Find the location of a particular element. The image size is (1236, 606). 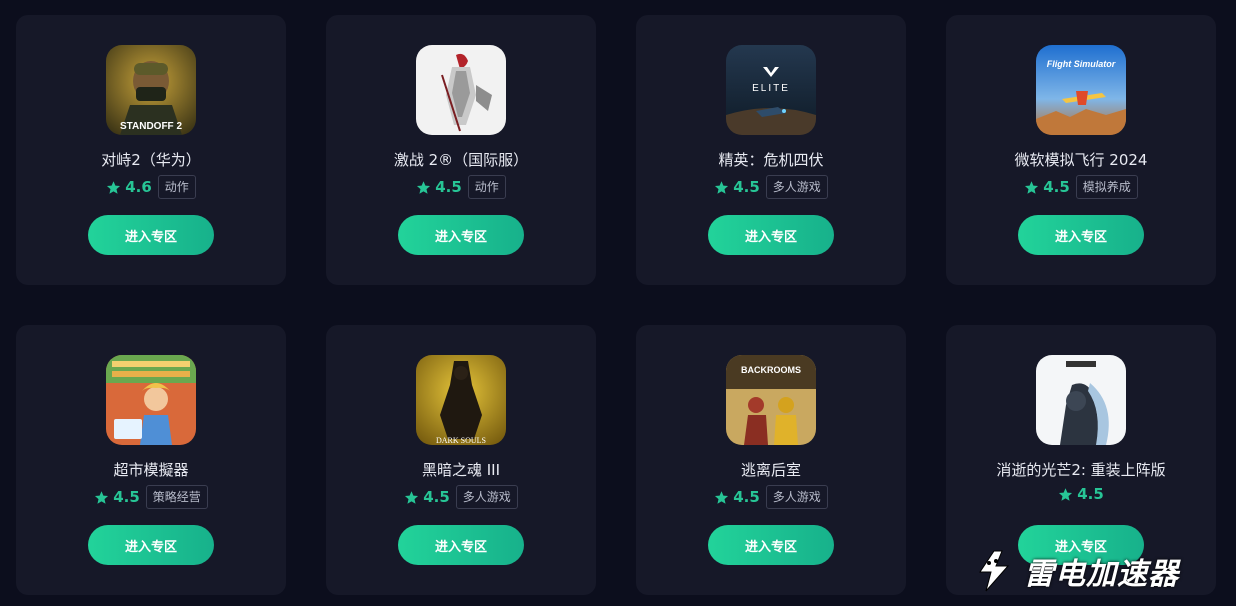

icon-art-text: ELITE is located at coordinates (771, 88).